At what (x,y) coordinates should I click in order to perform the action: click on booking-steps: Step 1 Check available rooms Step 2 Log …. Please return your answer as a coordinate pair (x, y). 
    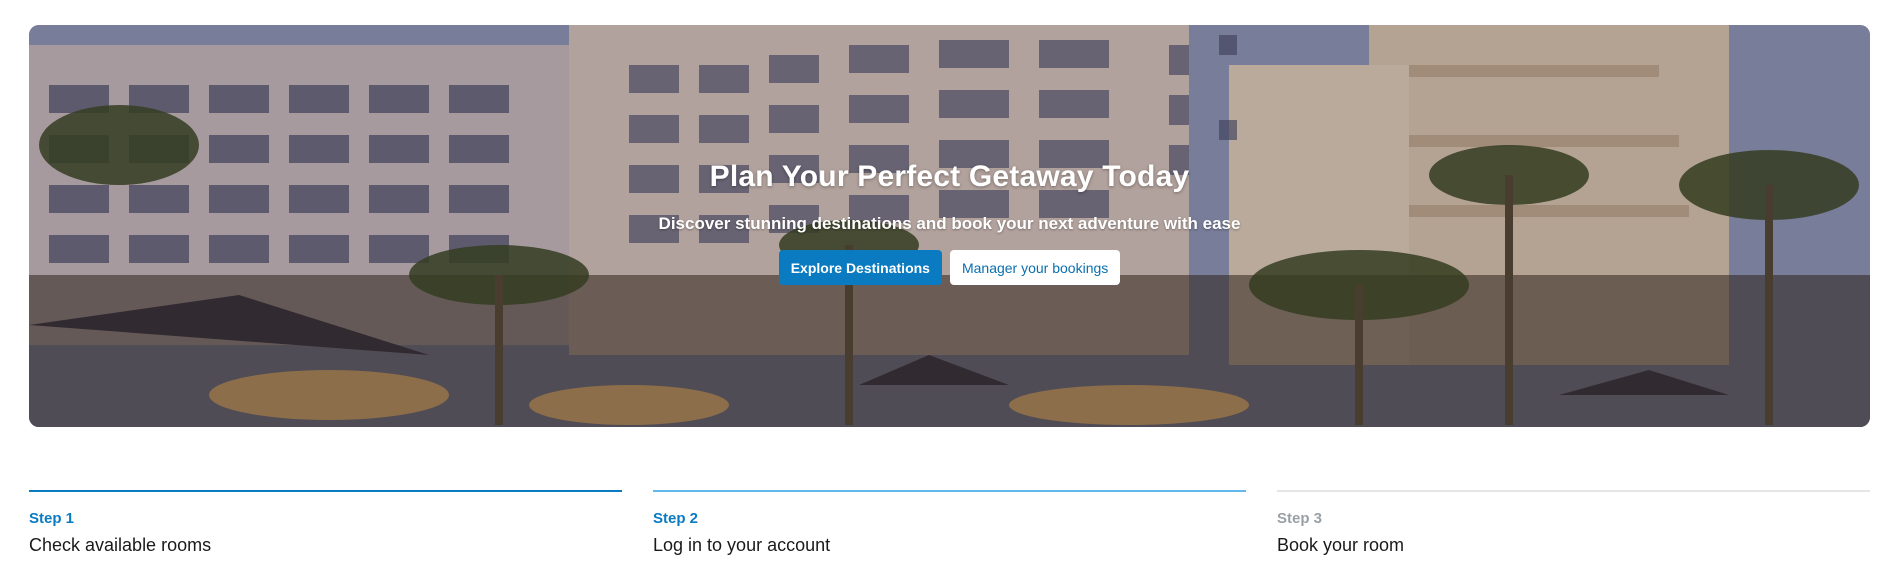
    Looking at the image, I should click on (949, 523).